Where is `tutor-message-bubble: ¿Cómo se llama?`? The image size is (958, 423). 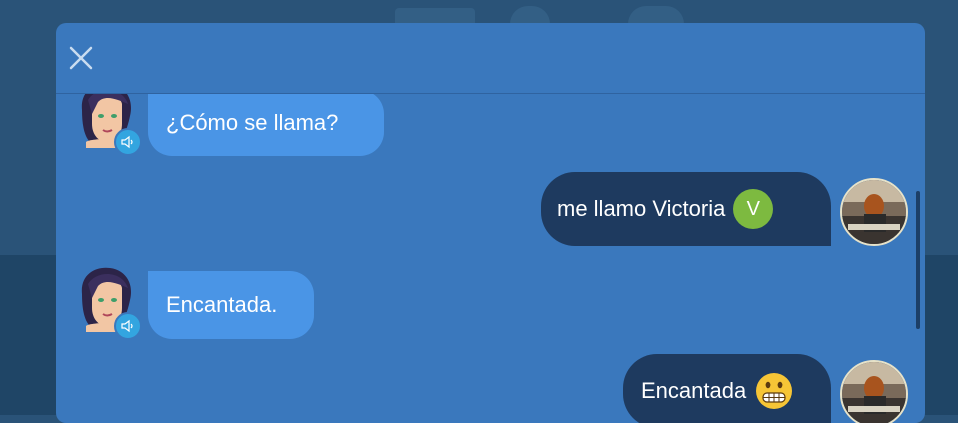 tutor-message-bubble: ¿Cómo se llama? is located at coordinates (266, 125).